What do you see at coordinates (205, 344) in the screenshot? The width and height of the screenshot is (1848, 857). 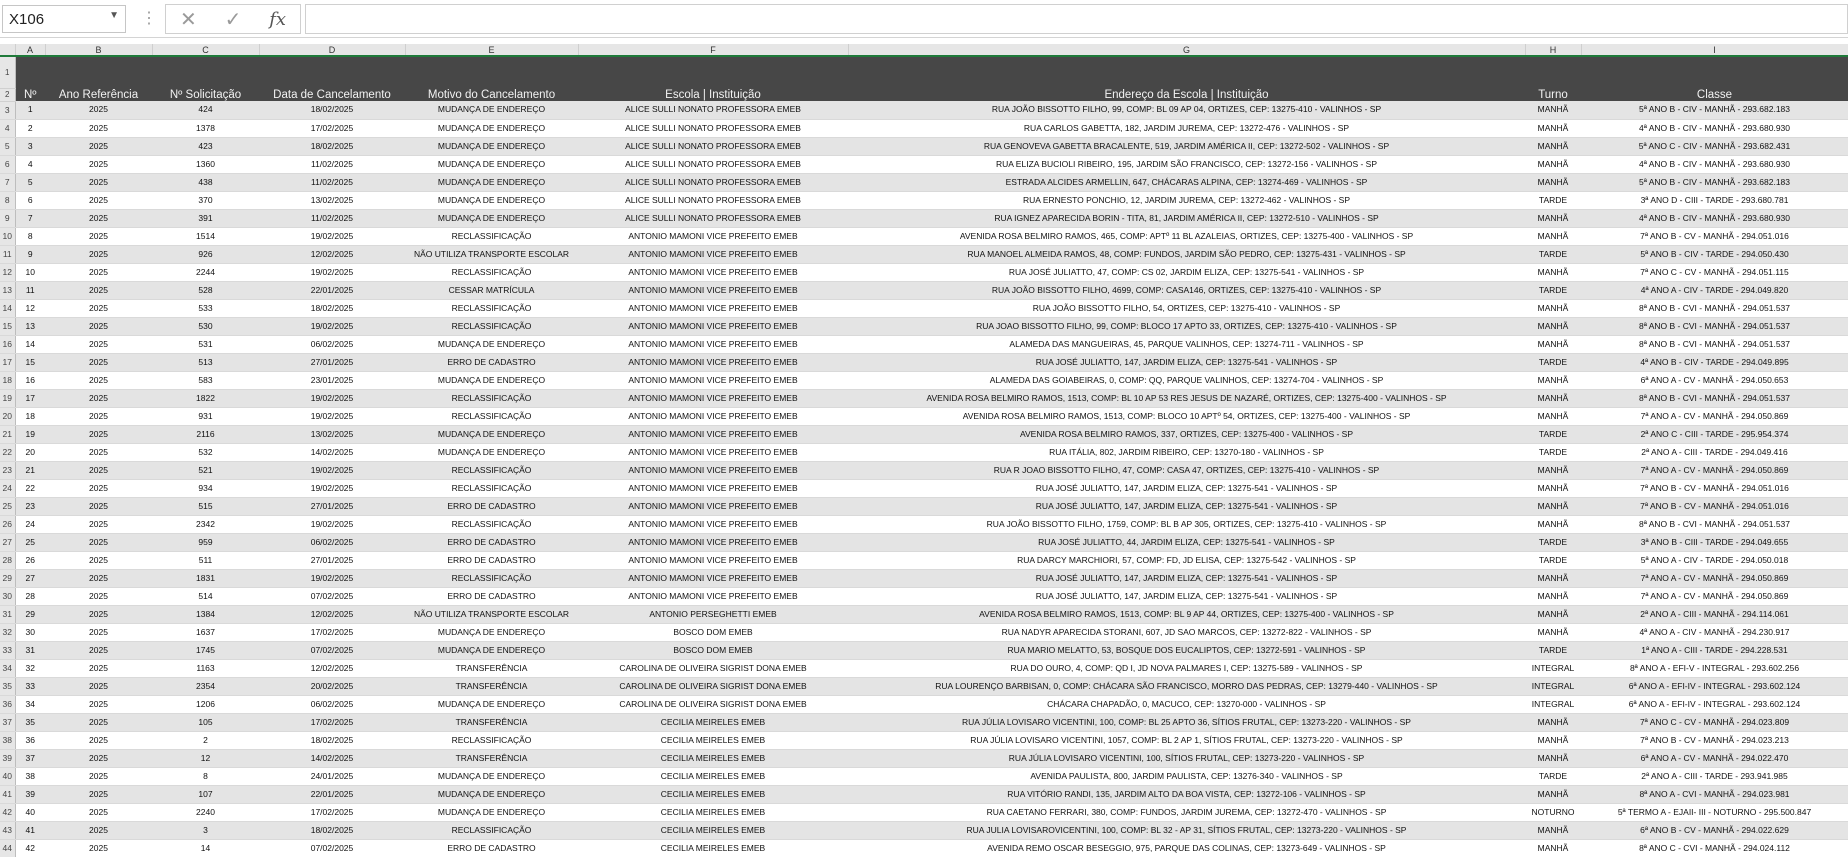 I see `table-cell: 531` at bounding box center [205, 344].